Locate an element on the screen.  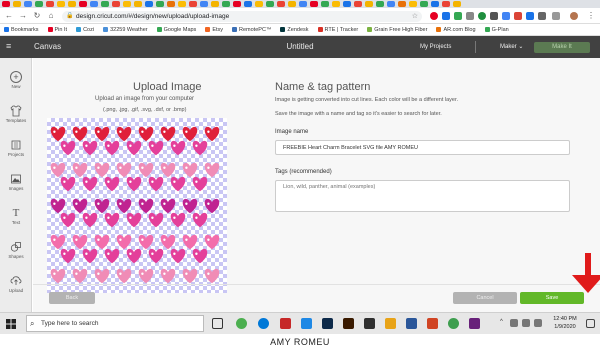
sidebar-item-new: + New is located at coordinates (16, 81).